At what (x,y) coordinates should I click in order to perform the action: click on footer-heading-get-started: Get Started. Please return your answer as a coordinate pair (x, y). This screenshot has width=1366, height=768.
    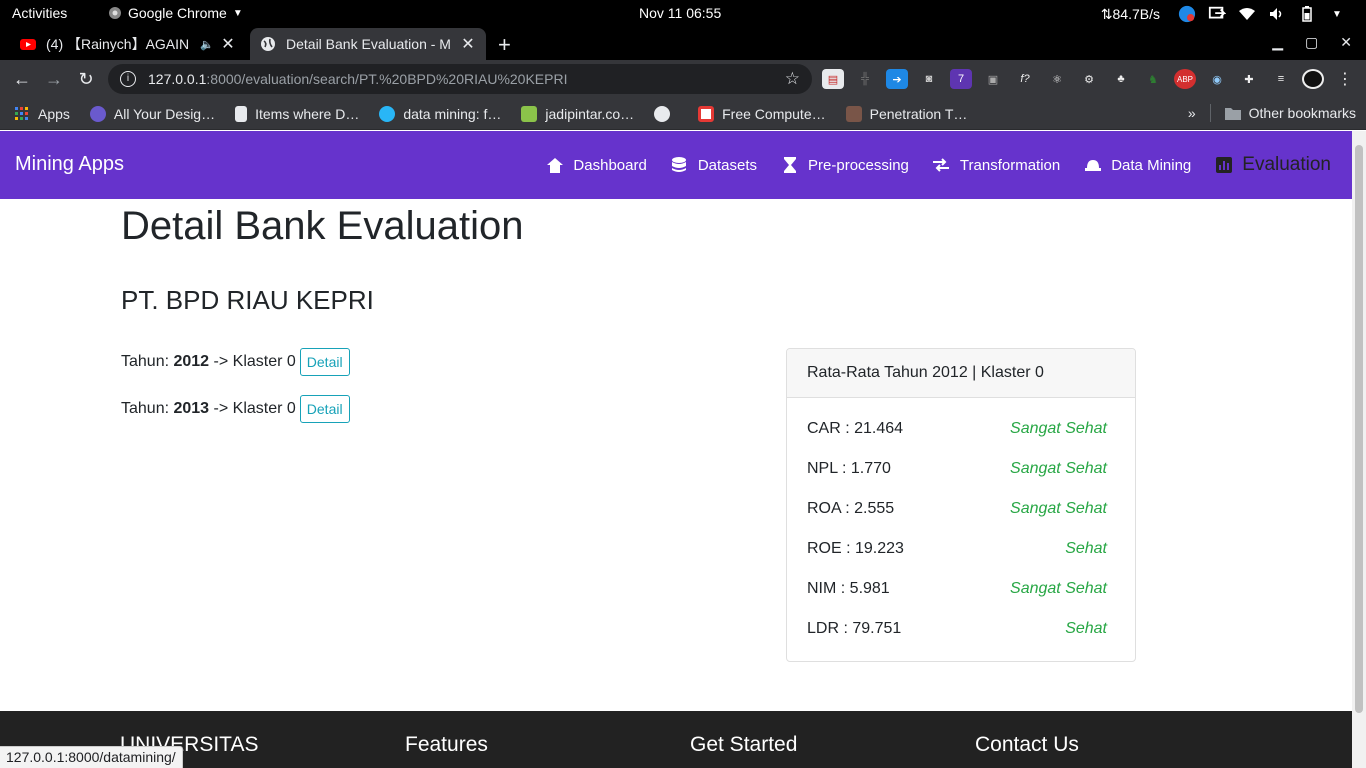
    Looking at the image, I should click on (744, 744).